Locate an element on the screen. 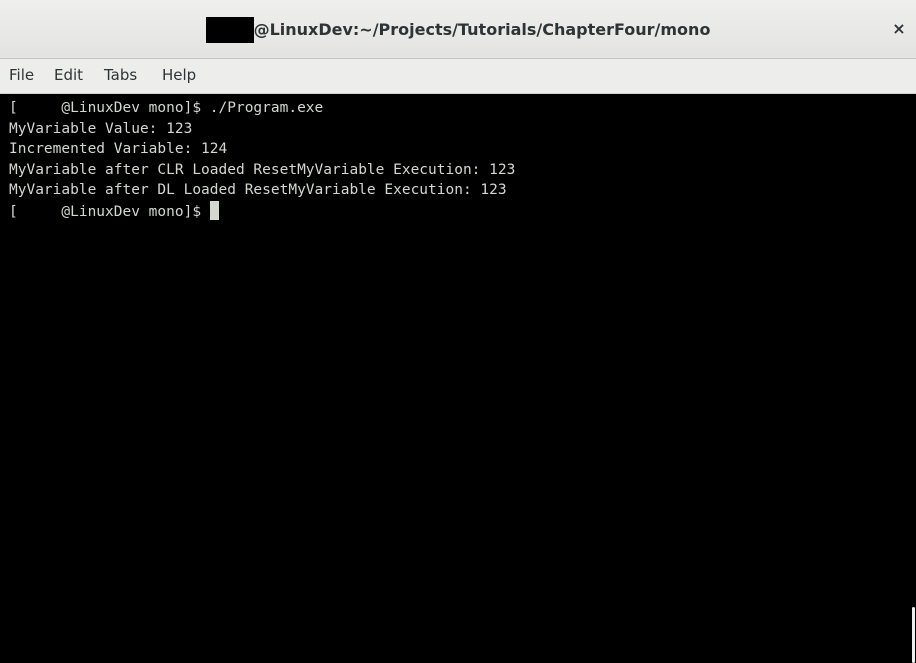 Image resolution: width=916 pixels, height=663 pixels. terminal-line-output: MyVariable Value: 123 is located at coordinates (101, 128).